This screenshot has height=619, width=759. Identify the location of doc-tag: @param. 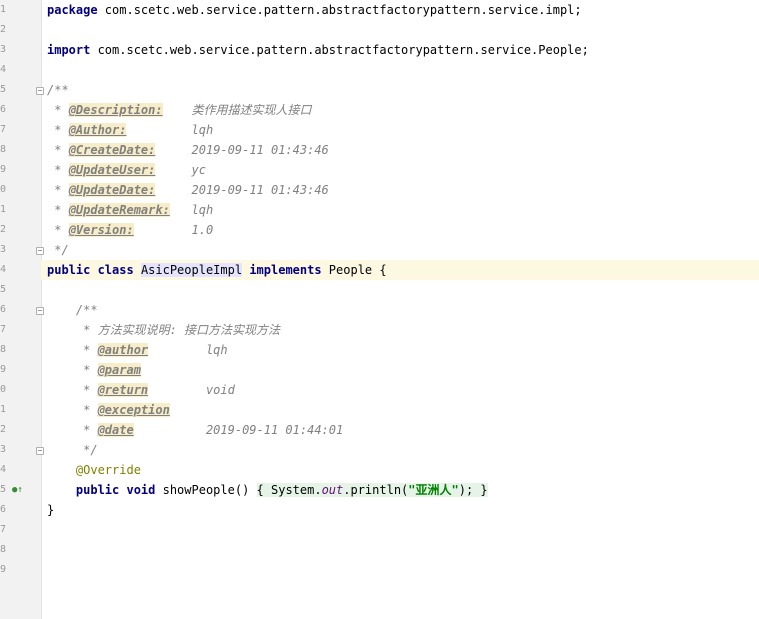
(119, 370).